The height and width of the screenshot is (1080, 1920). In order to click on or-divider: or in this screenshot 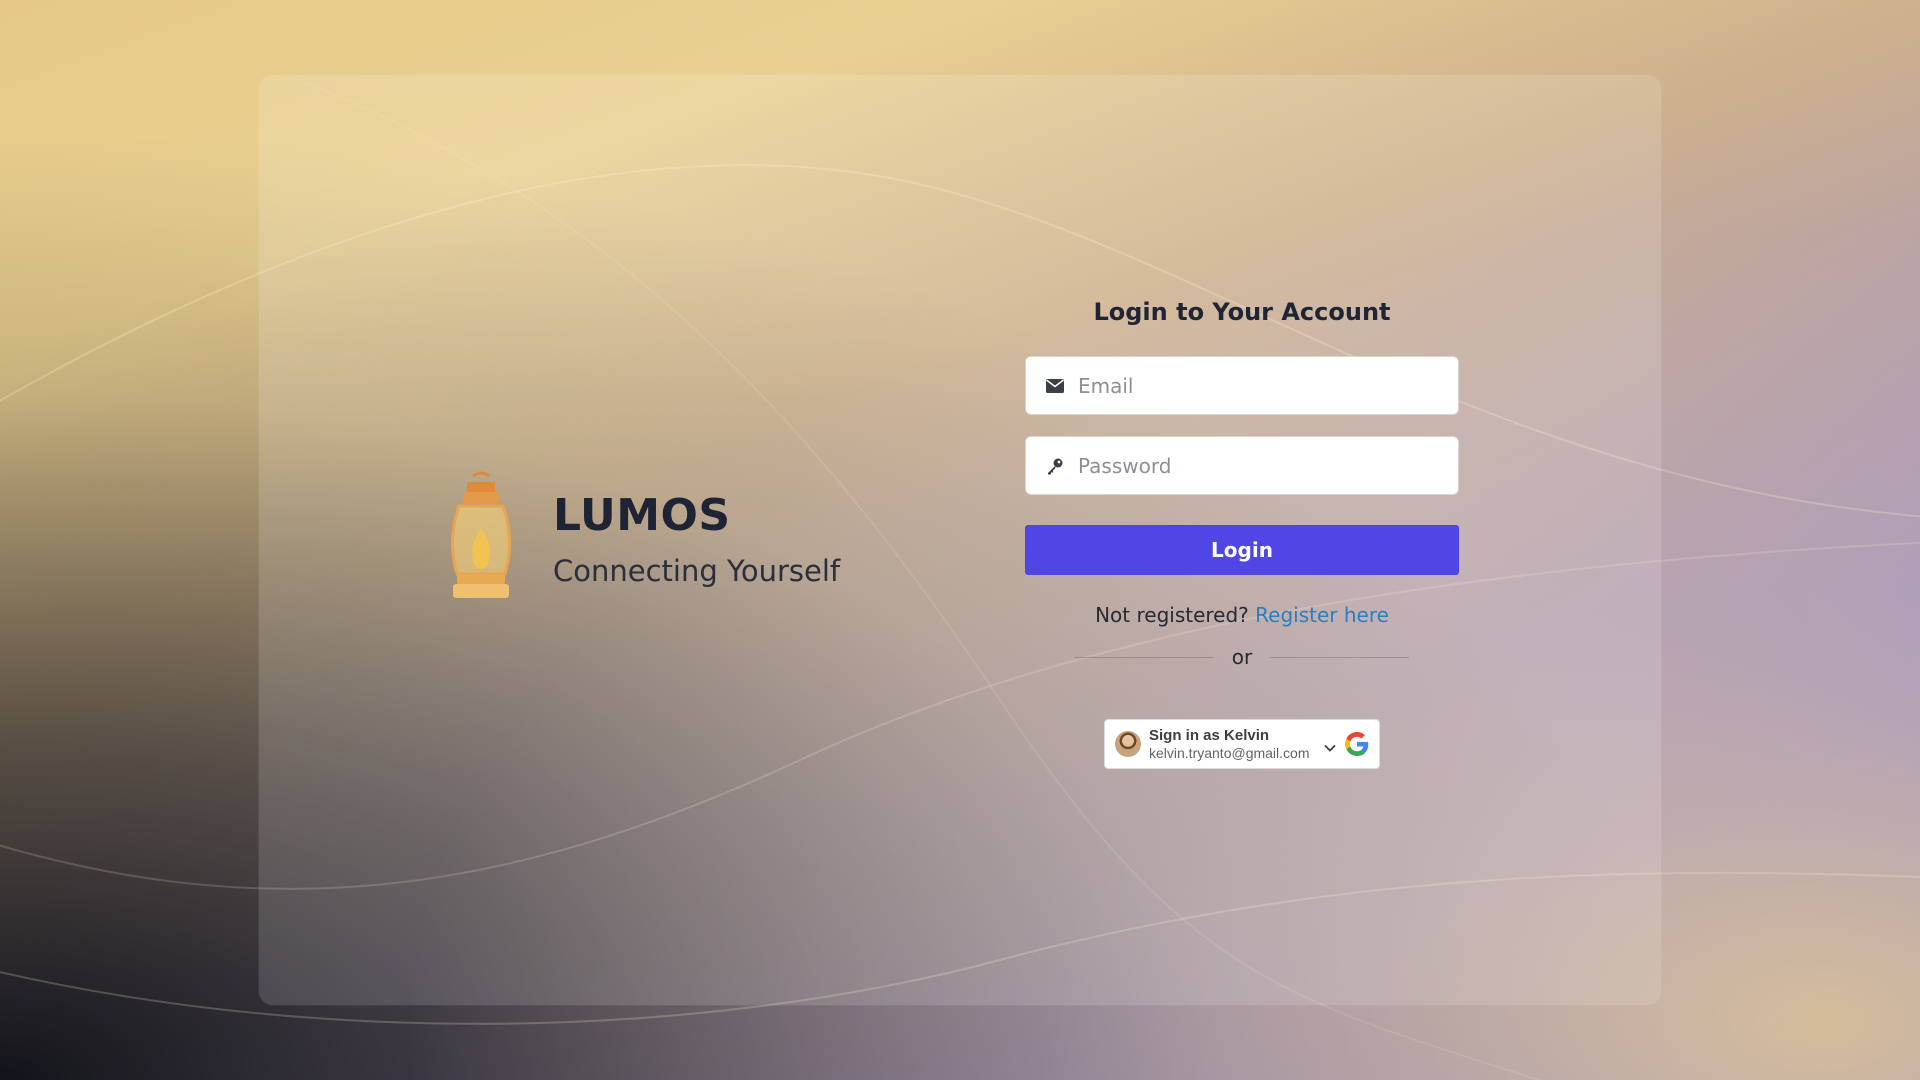, I will do `click(1242, 657)`.